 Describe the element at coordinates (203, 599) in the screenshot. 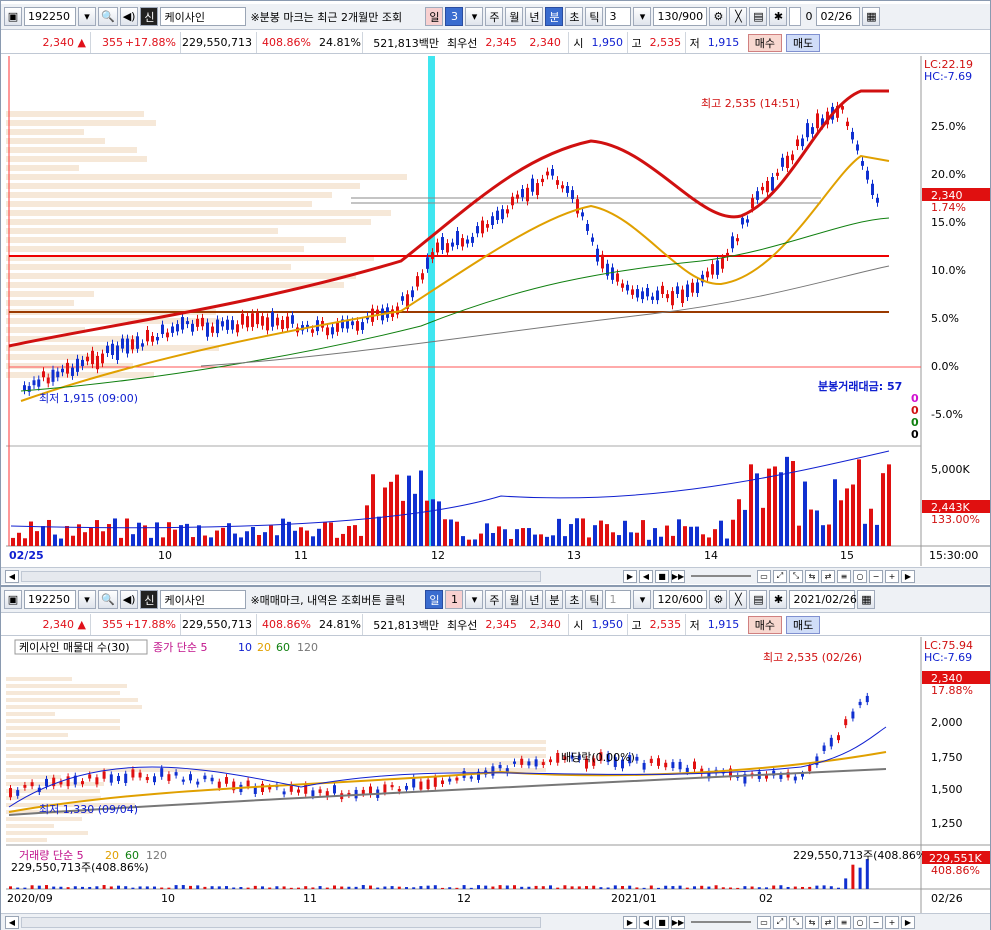

I see `bottom-name-field: 케이사인` at that location.